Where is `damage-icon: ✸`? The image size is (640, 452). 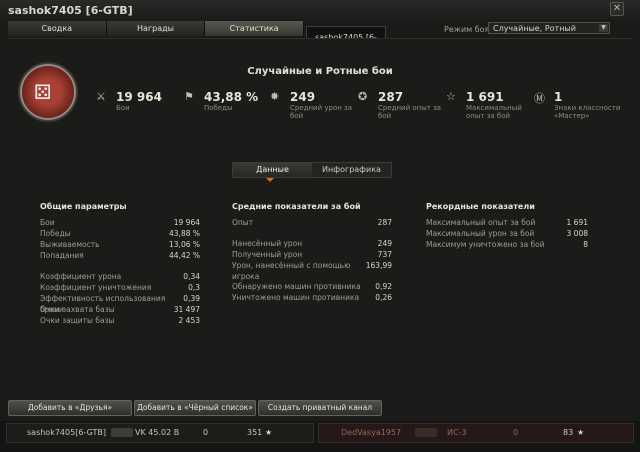
damage-icon: ✸ is located at coordinates (275, 96).